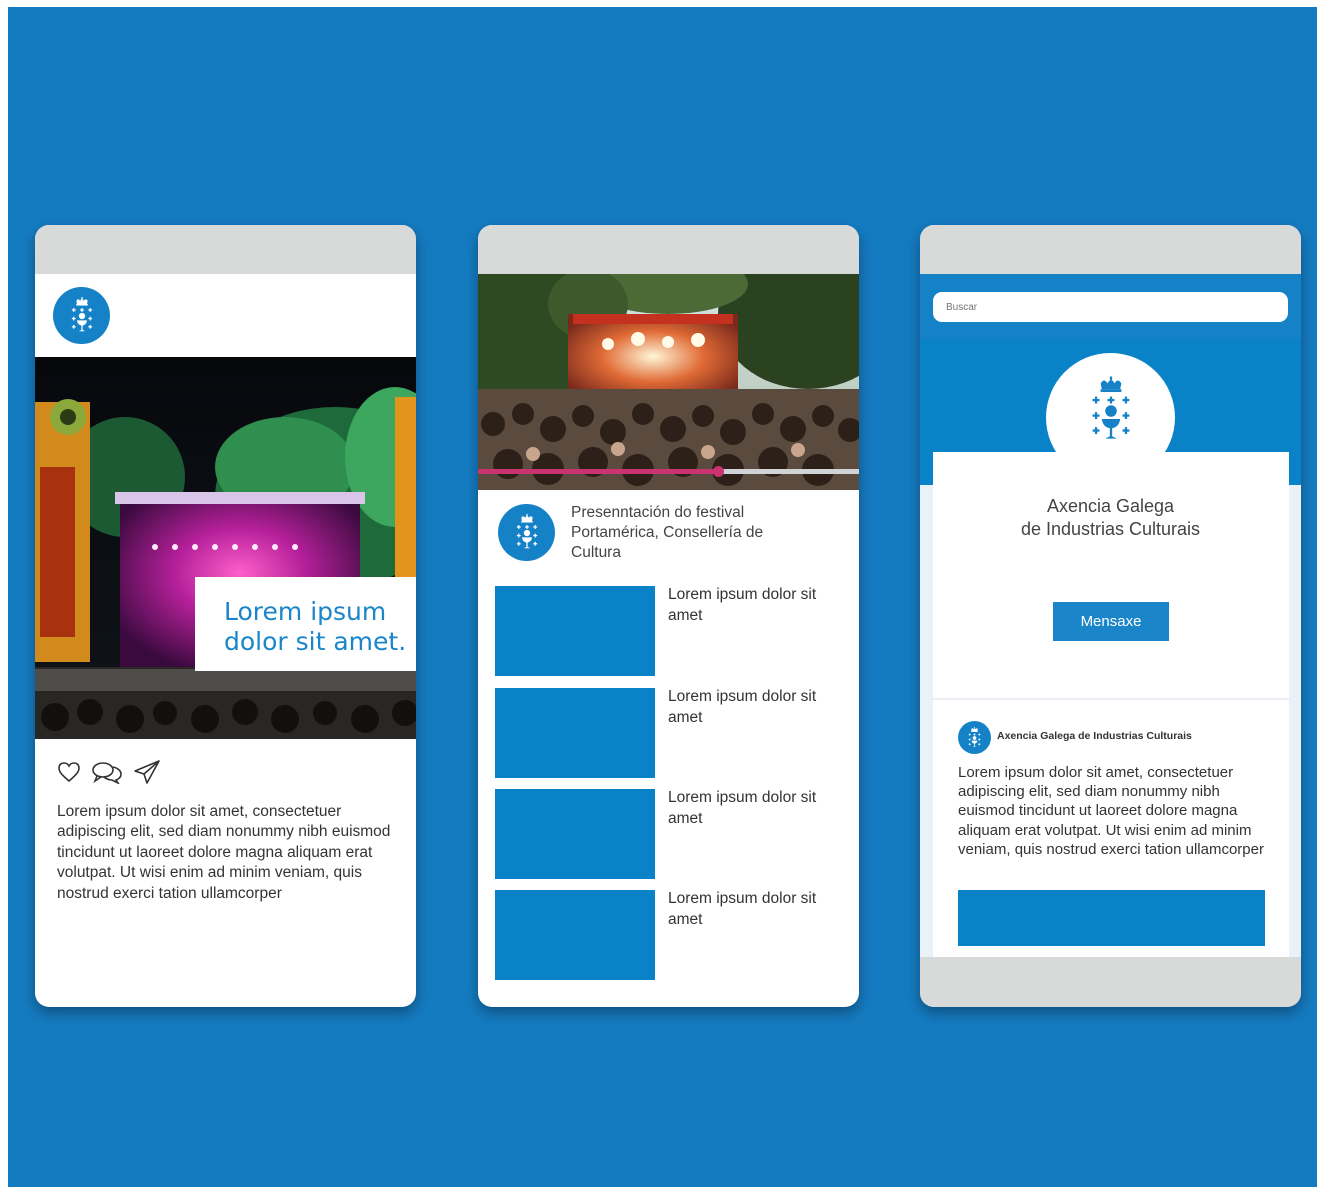  I want to click on message-button: Mensaxe, so click(1111, 621).